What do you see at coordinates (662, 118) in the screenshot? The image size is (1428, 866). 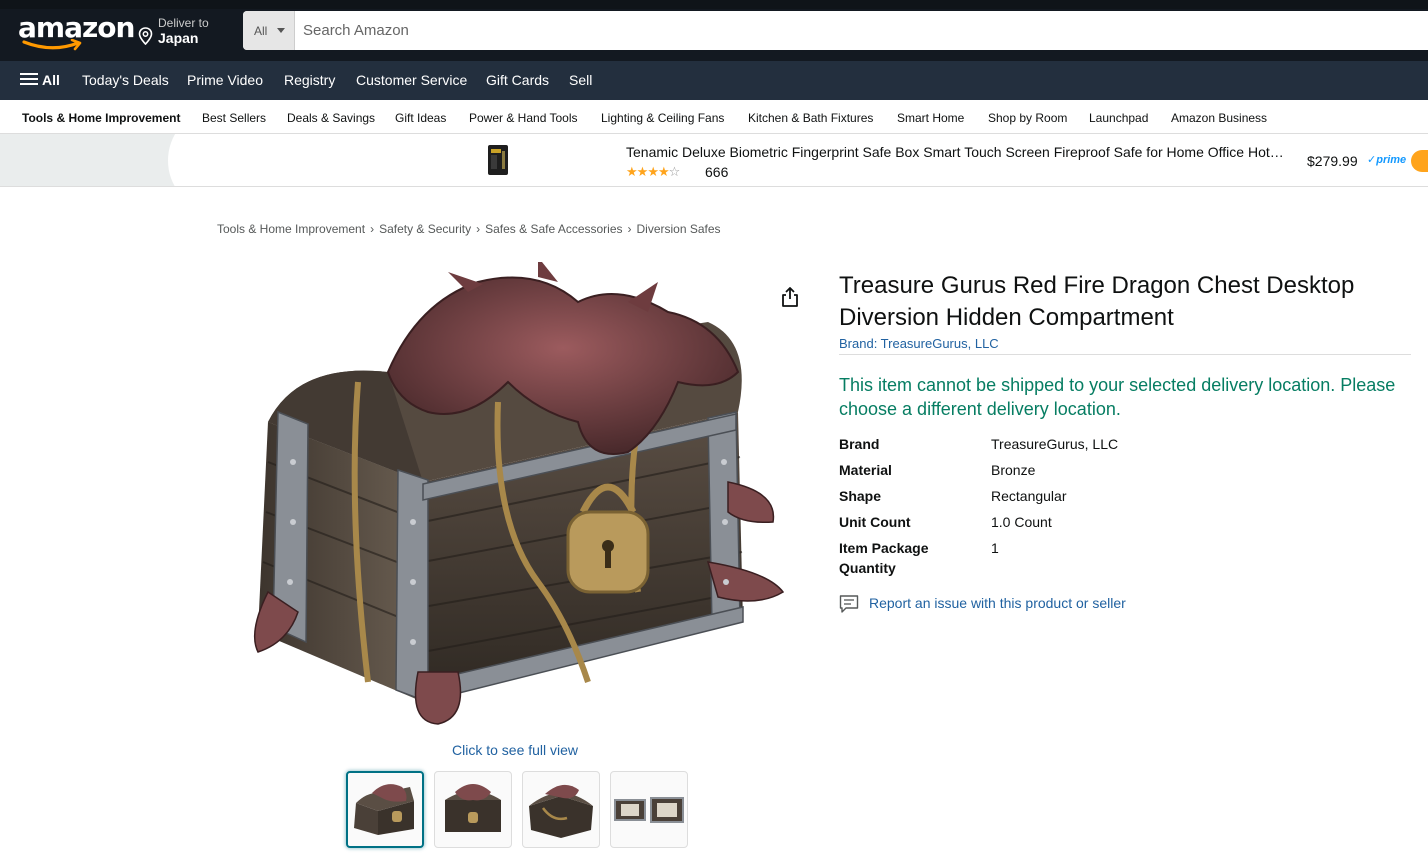 I see `subnav-link-lighting: Lighting & Ceiling Fans` at bounding box center [662, 118].